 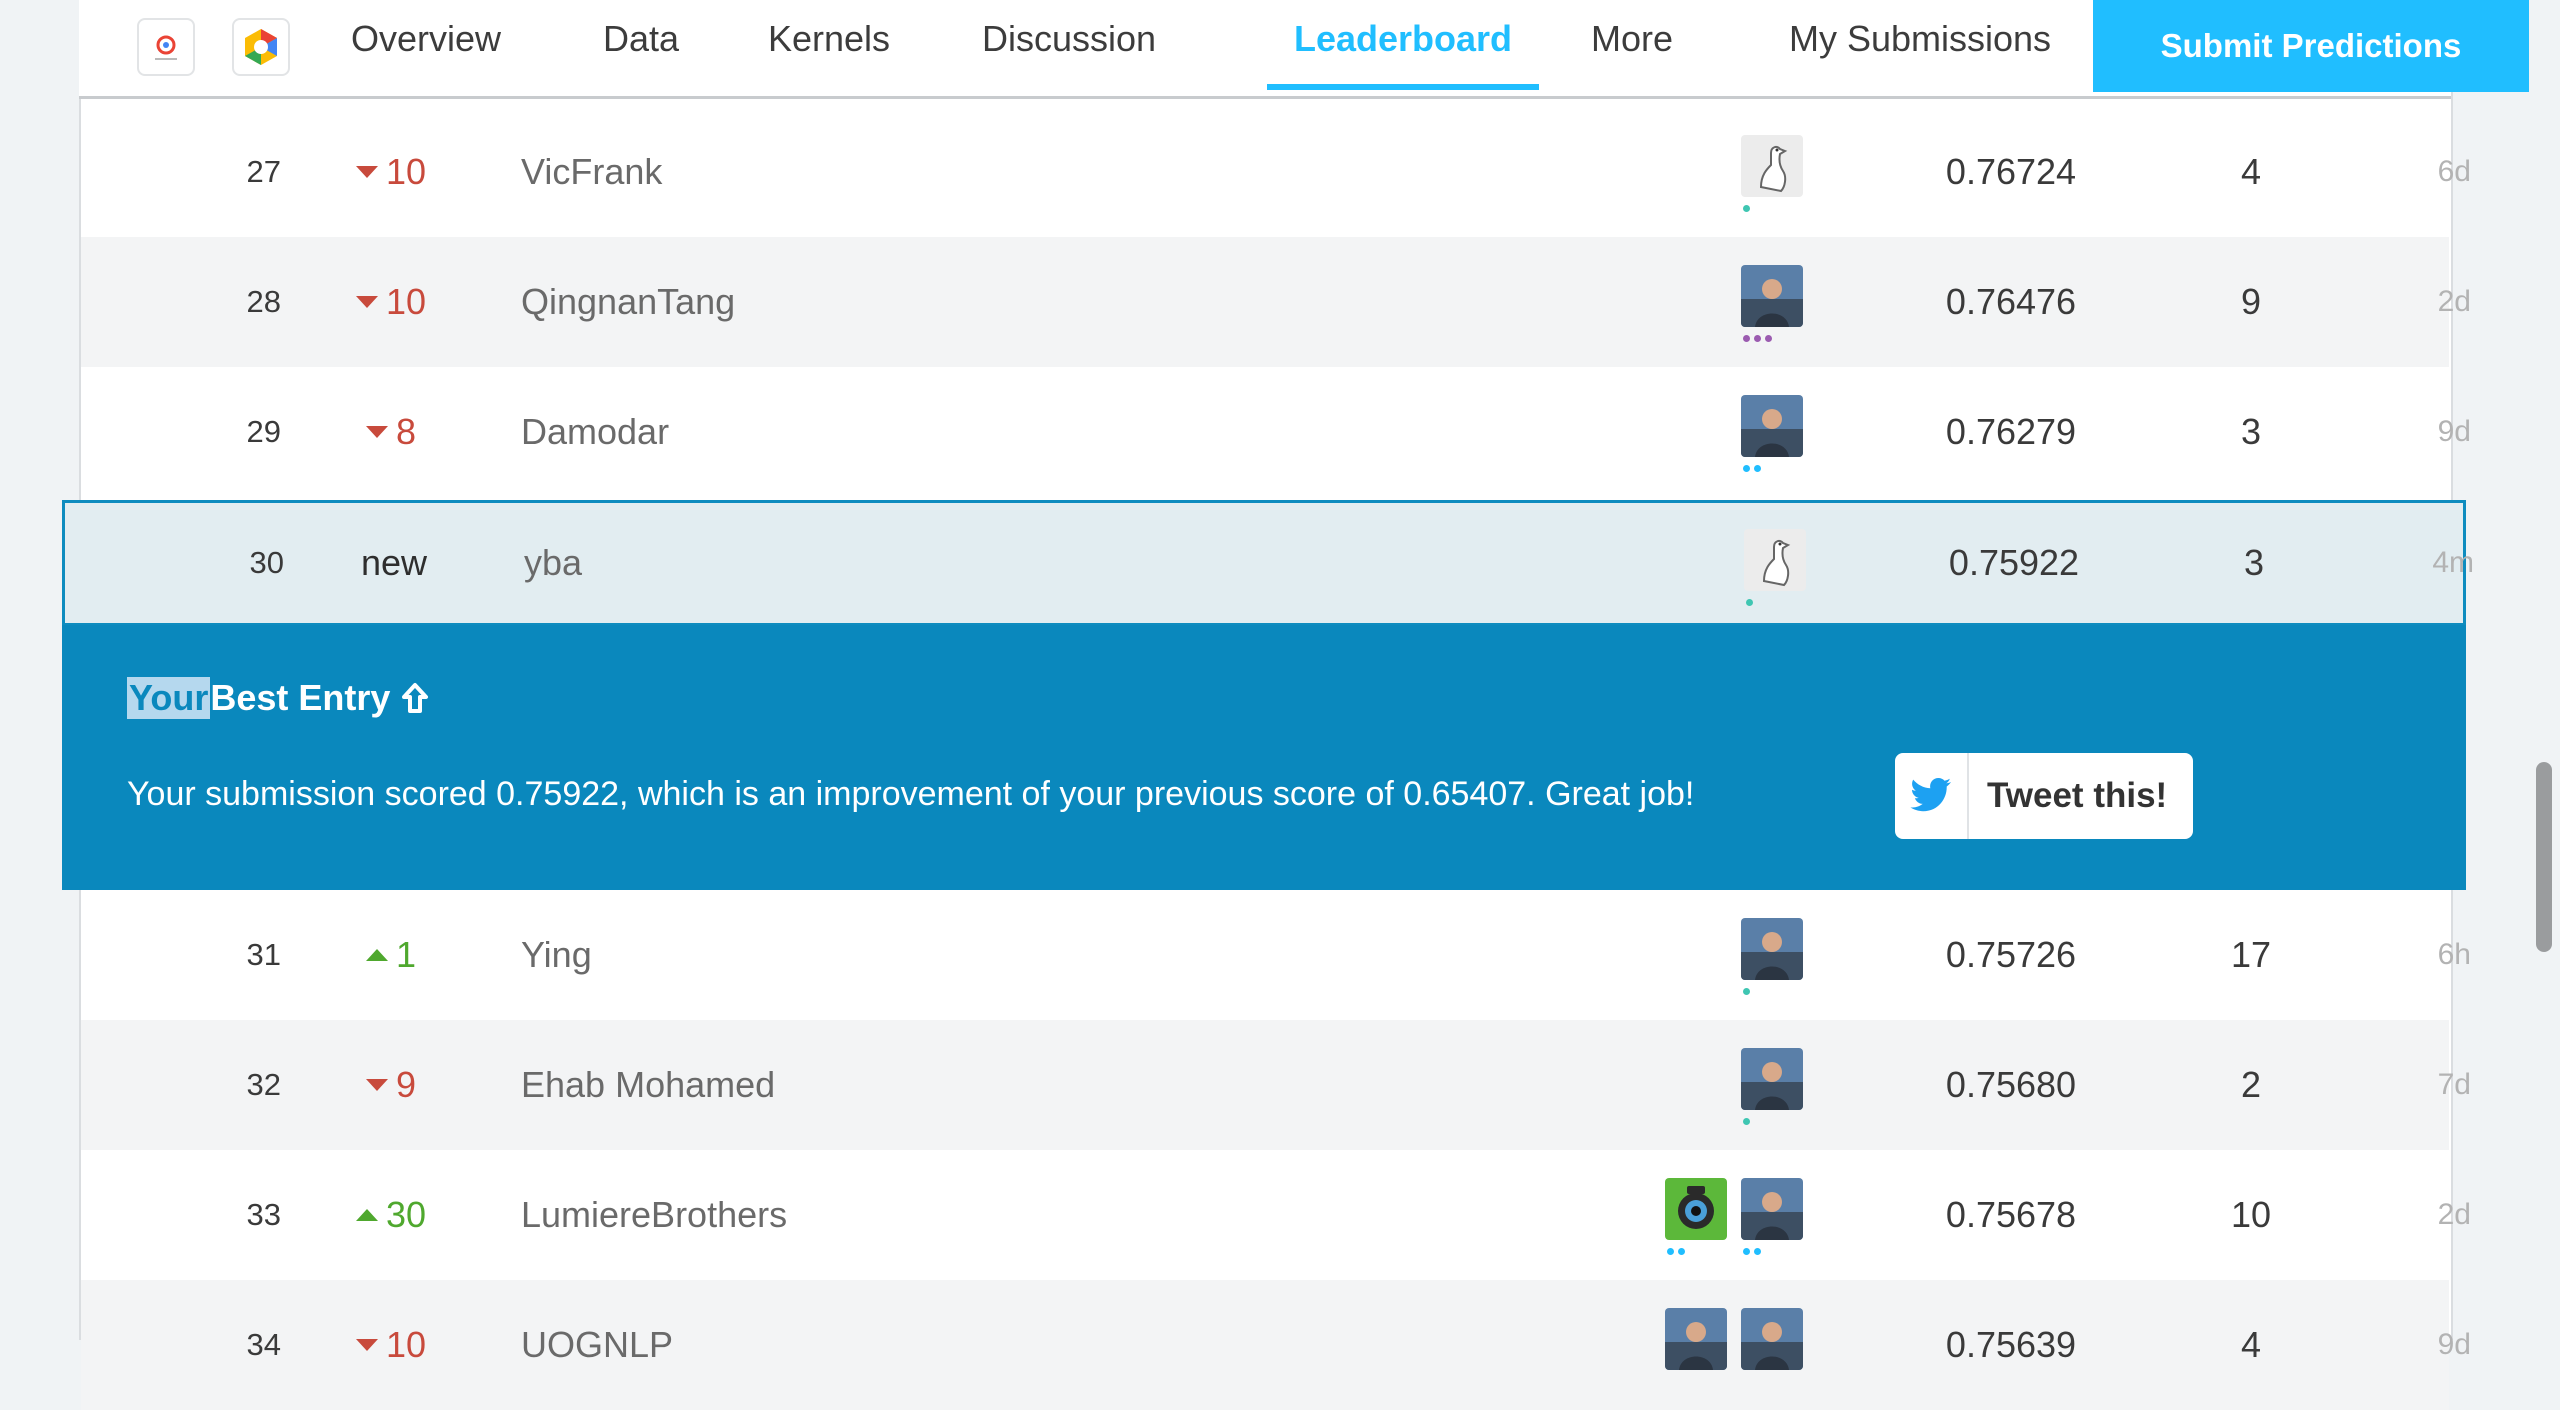 I want to click on submit-predictions-button: Submit Predictions, so click(x=2311, y=46).